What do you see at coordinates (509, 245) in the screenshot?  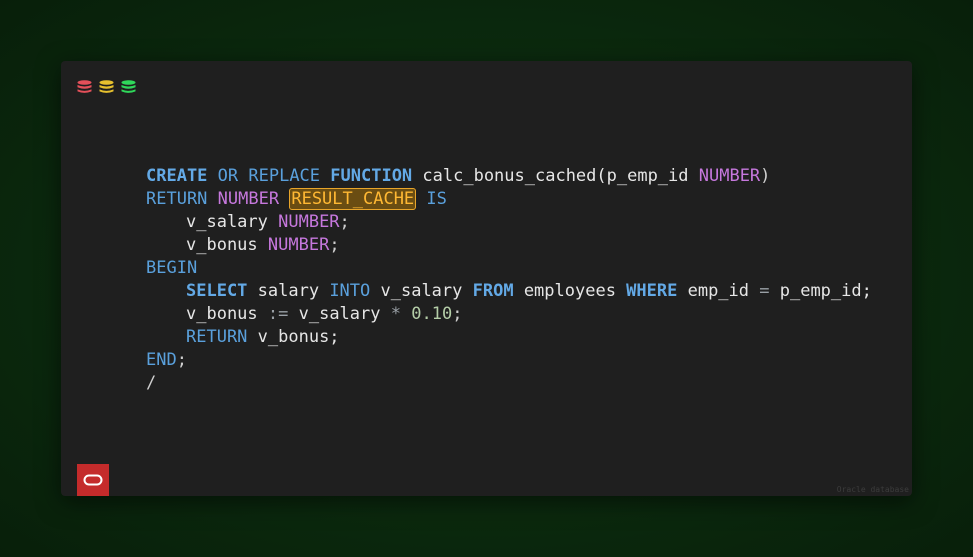 I see `code-line-4: v_bonus NUMBER;` at bounding box center [509, 245].